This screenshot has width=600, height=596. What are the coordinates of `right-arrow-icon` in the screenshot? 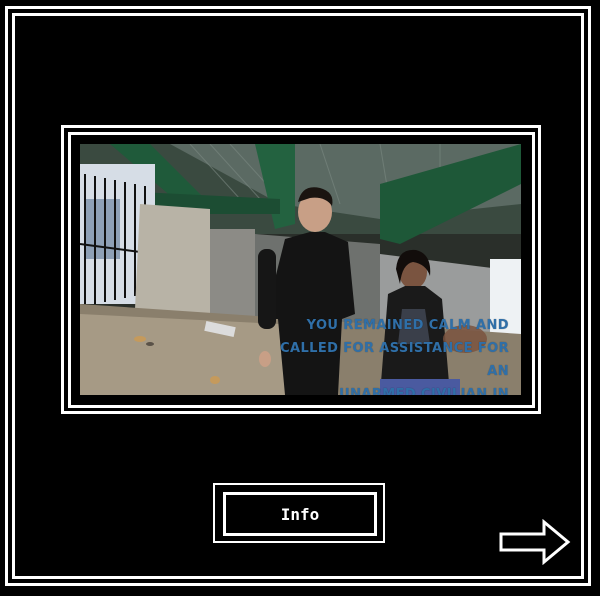 It's located at (535, 542).